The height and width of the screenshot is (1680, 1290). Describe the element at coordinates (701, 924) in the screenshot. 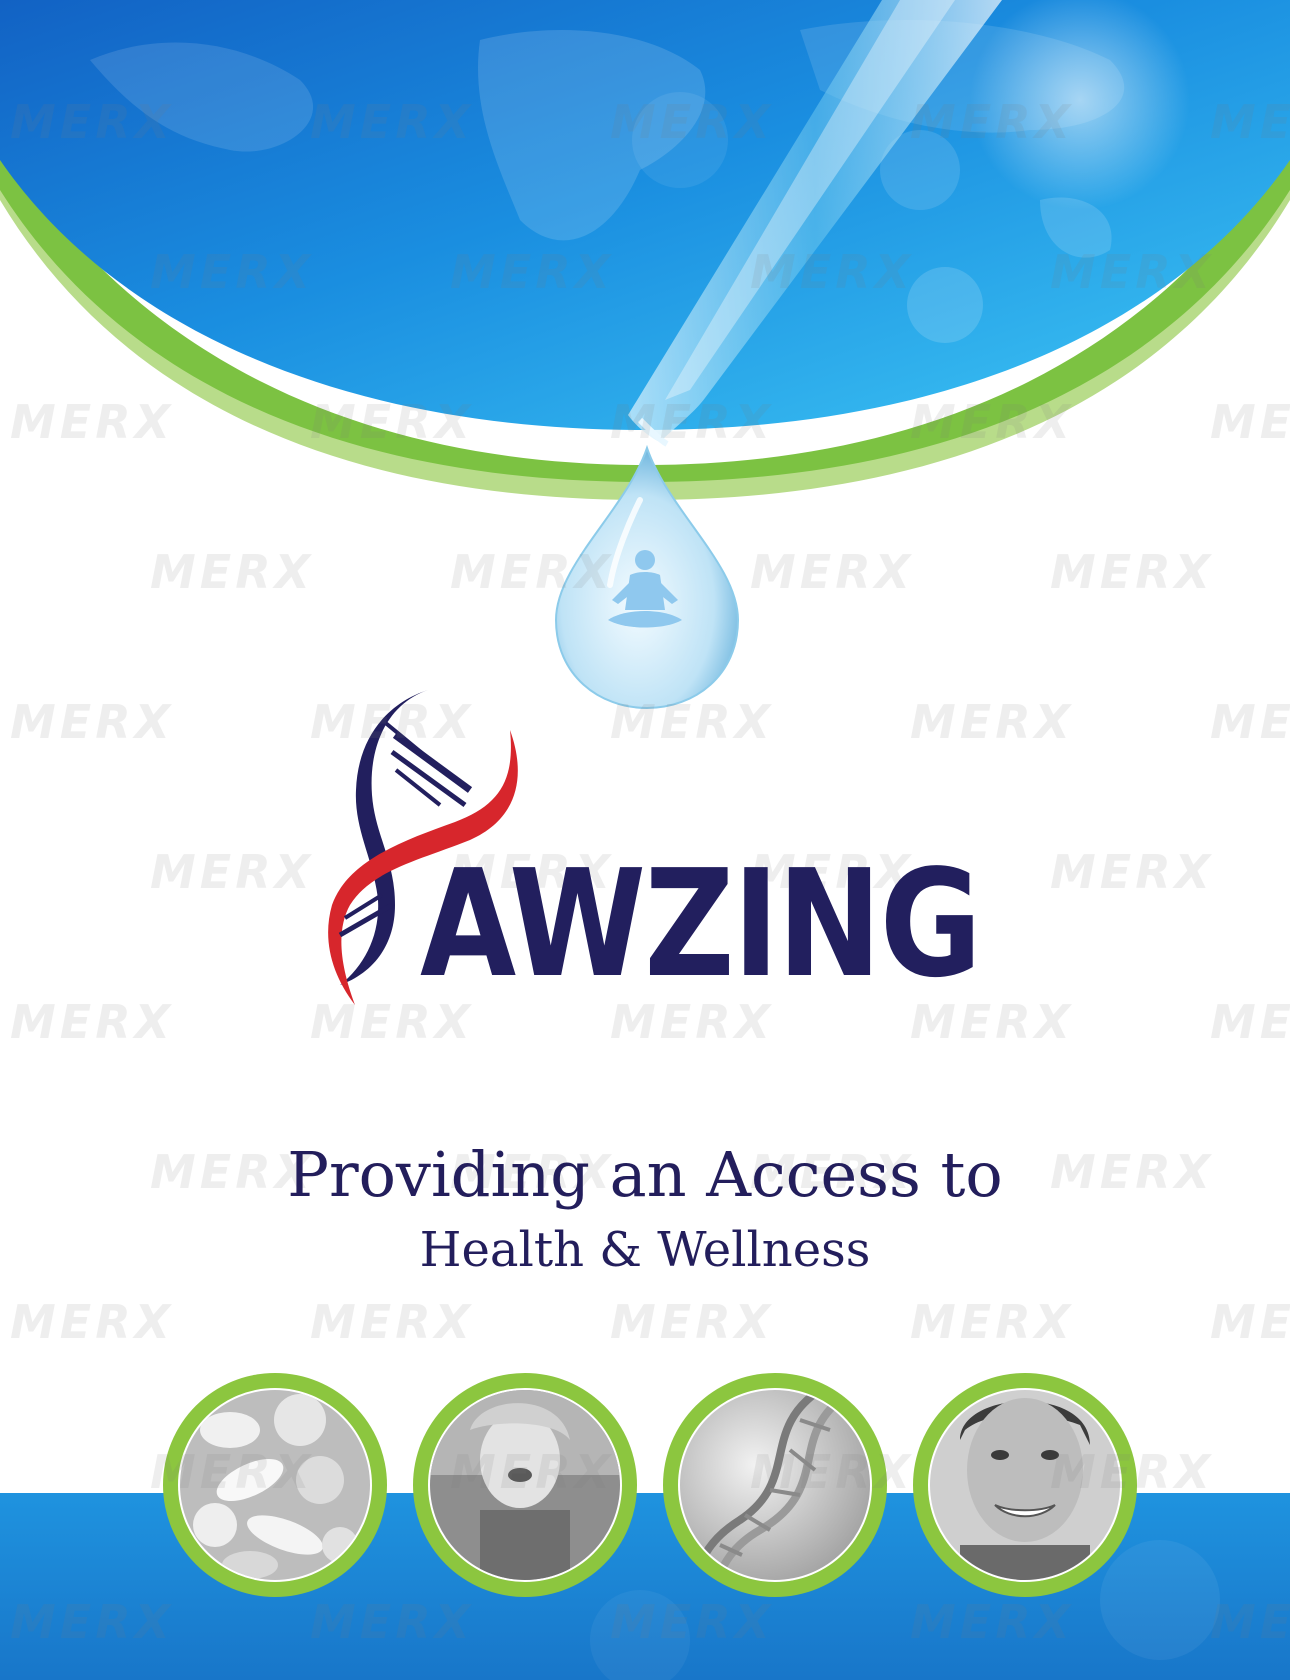

I see `brand-name: AWZING` at that location.